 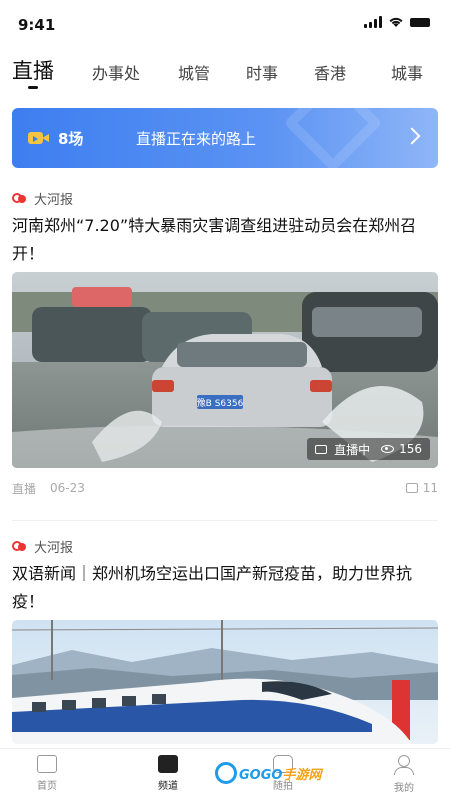 I want to click on train-logo-text: CRH, so click(x=228, y=717).